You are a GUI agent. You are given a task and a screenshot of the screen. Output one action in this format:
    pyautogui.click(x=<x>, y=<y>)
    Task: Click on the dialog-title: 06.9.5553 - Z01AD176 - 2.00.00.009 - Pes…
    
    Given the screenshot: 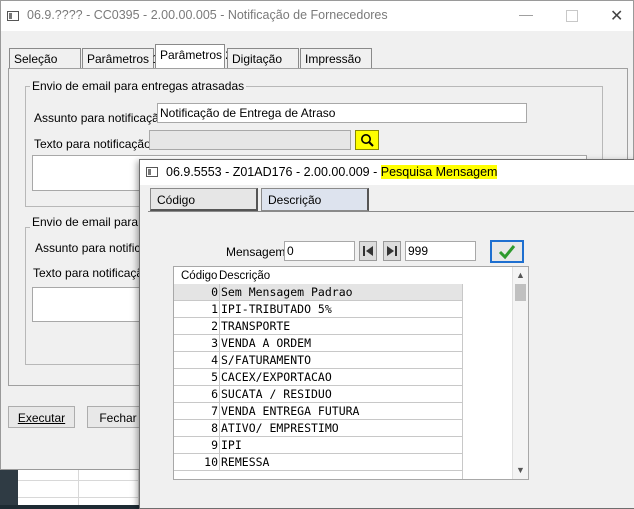 What is the action you would take?
    pyautogui.click(x=332, y=172)
    